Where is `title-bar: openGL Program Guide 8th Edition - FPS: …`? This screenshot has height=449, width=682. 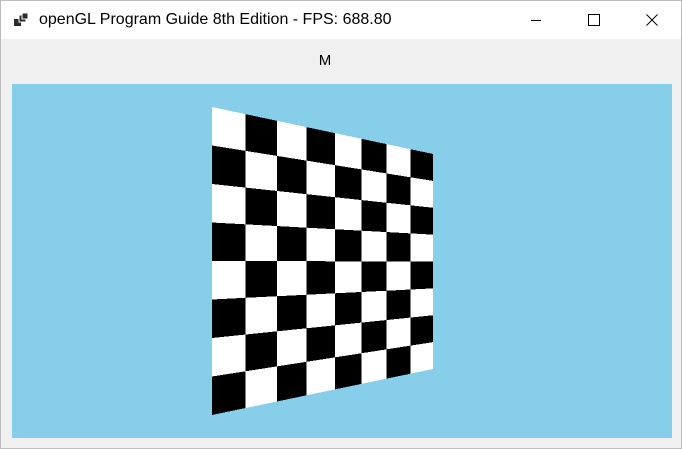
title-bar: openGL Program Guide 8th Edition - FPS: … is located at coordinates (341, 20).